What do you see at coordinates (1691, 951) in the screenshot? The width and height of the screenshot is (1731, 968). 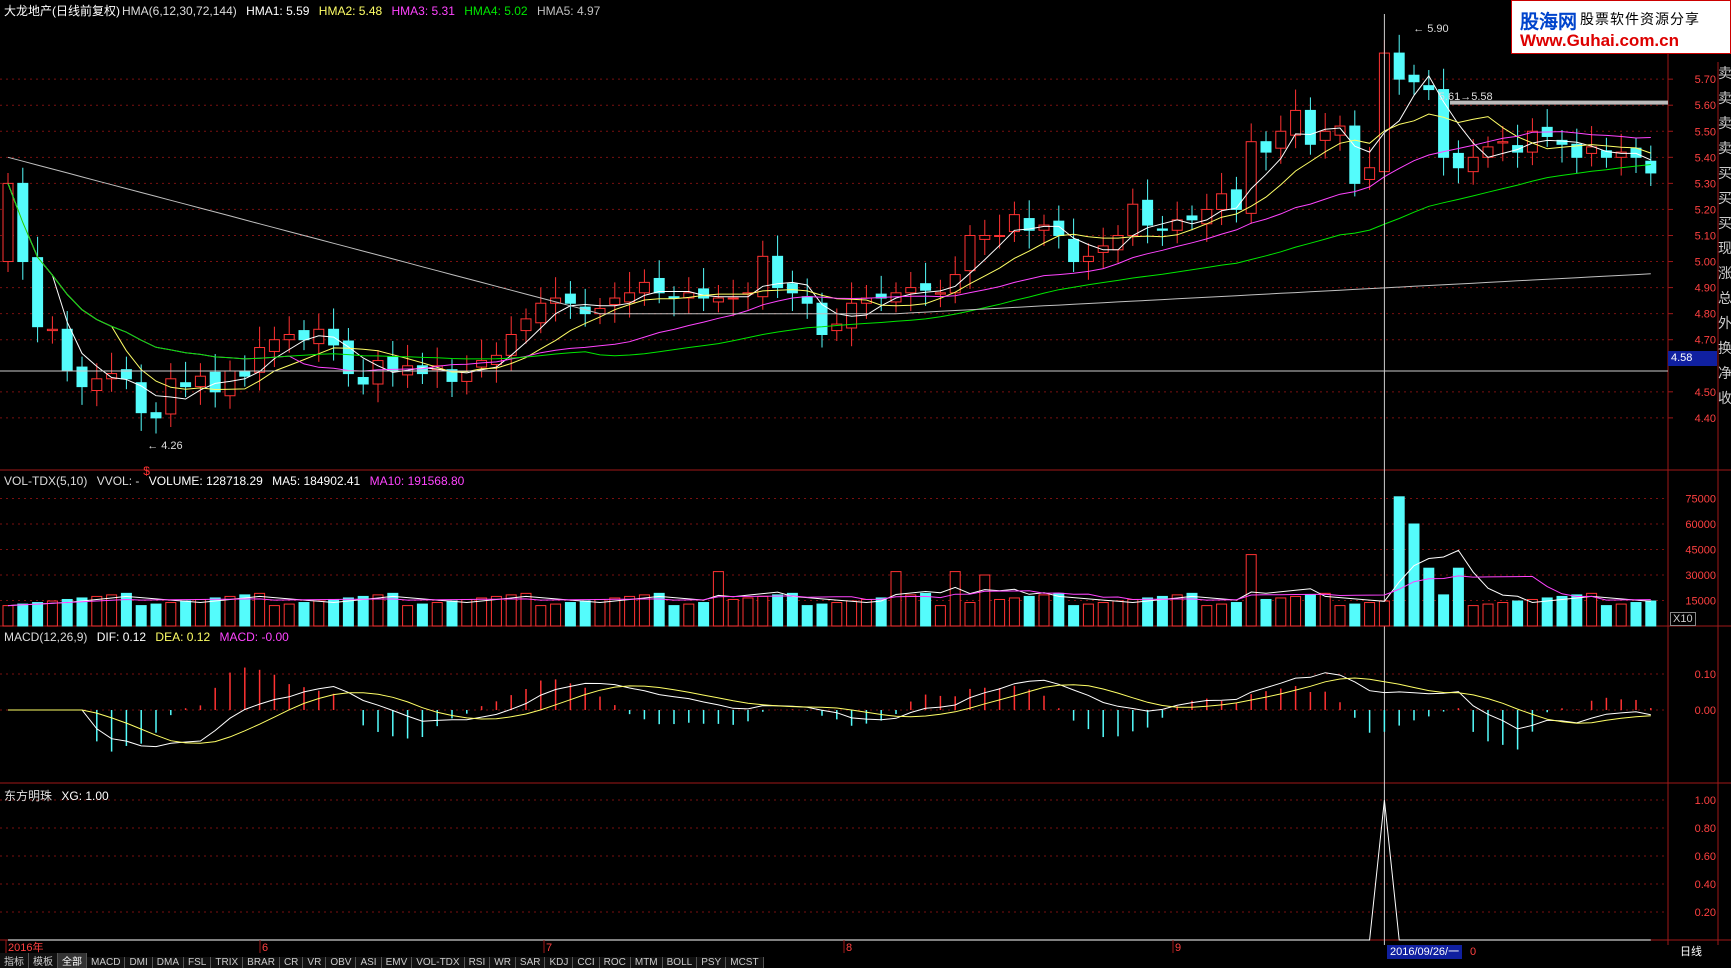 I see `period-label: 日线` at bounding box center [1691, 951].